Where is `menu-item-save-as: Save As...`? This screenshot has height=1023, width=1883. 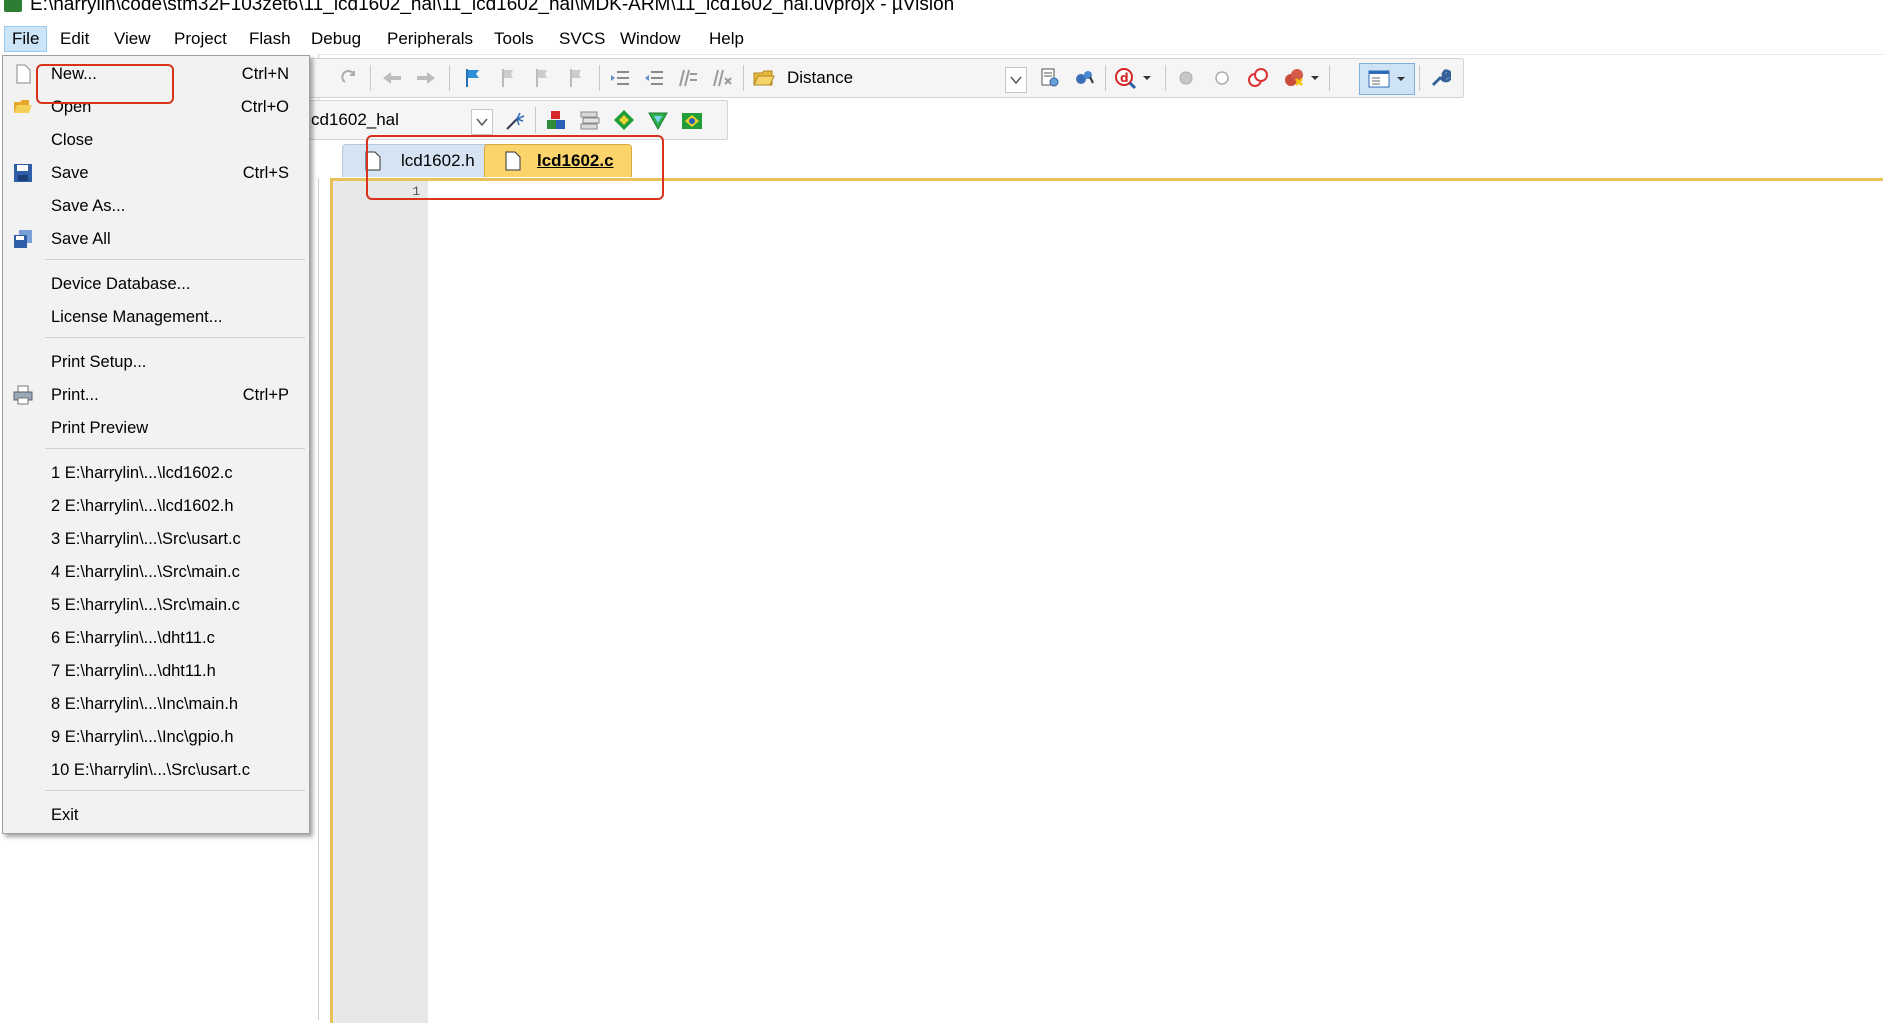
menu-item-save-as: Save As... is located at coordinates (156, 206).